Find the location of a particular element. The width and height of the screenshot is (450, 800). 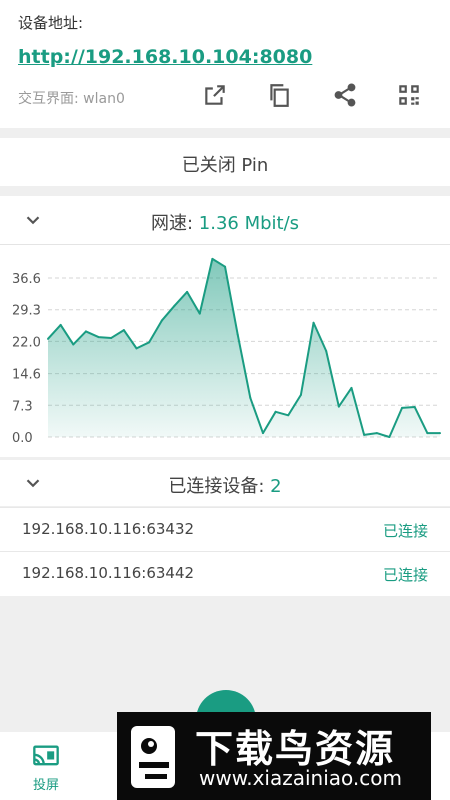

y-tick-label: 7.3 is located at coordinates (22, 406).